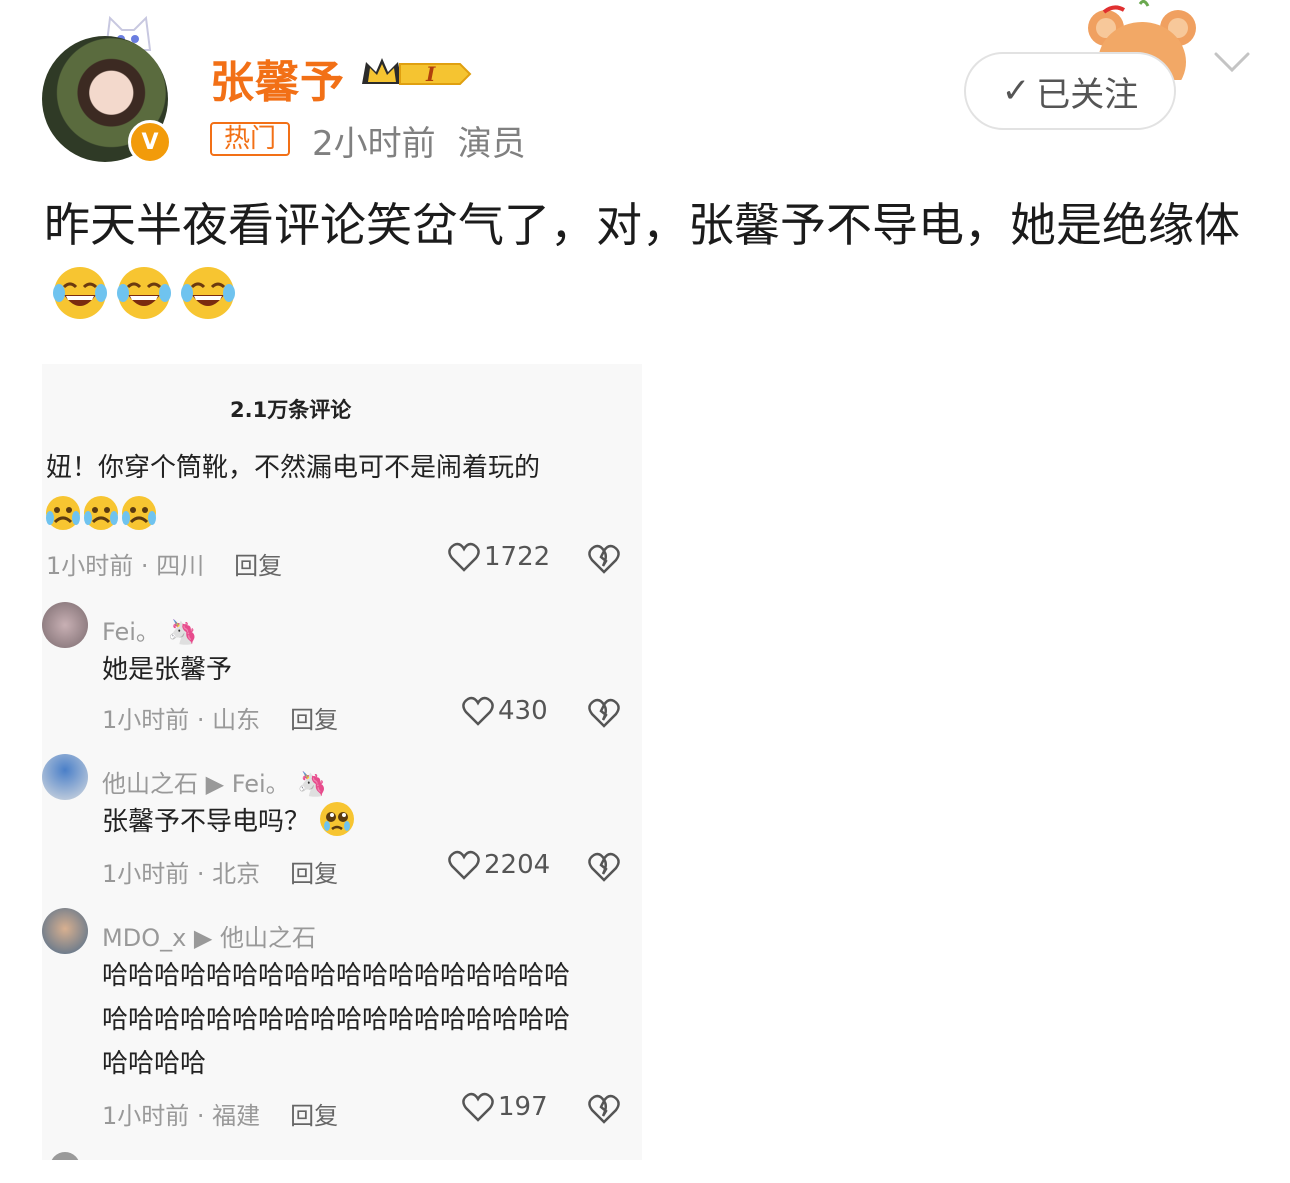 The height and width of the screenshot is (1183, 1290). What do you see at coordinates (523, 1107) in the screenshot?
I see `like-count: 197` at bounding box center [523, 1107].